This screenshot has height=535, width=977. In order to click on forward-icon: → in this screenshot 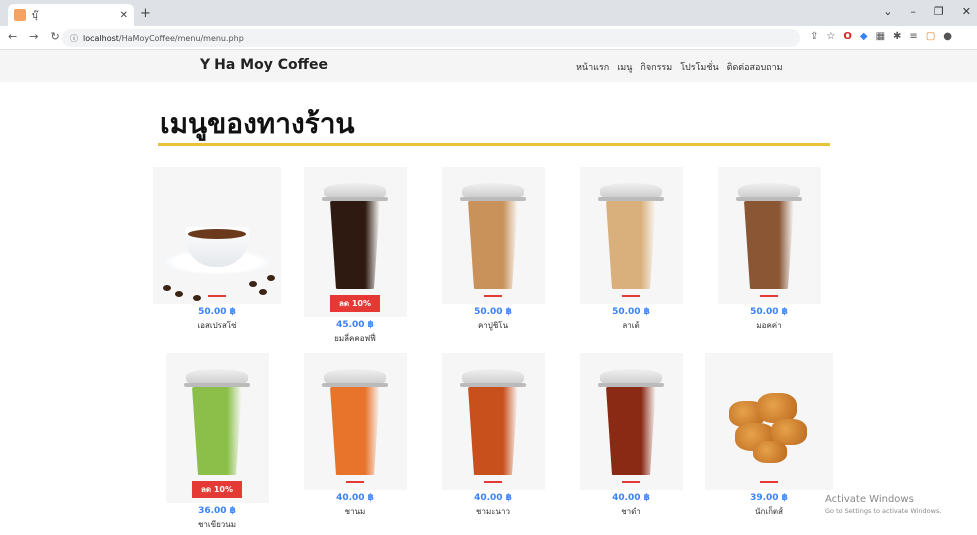, I will do `click(33, 36)`.